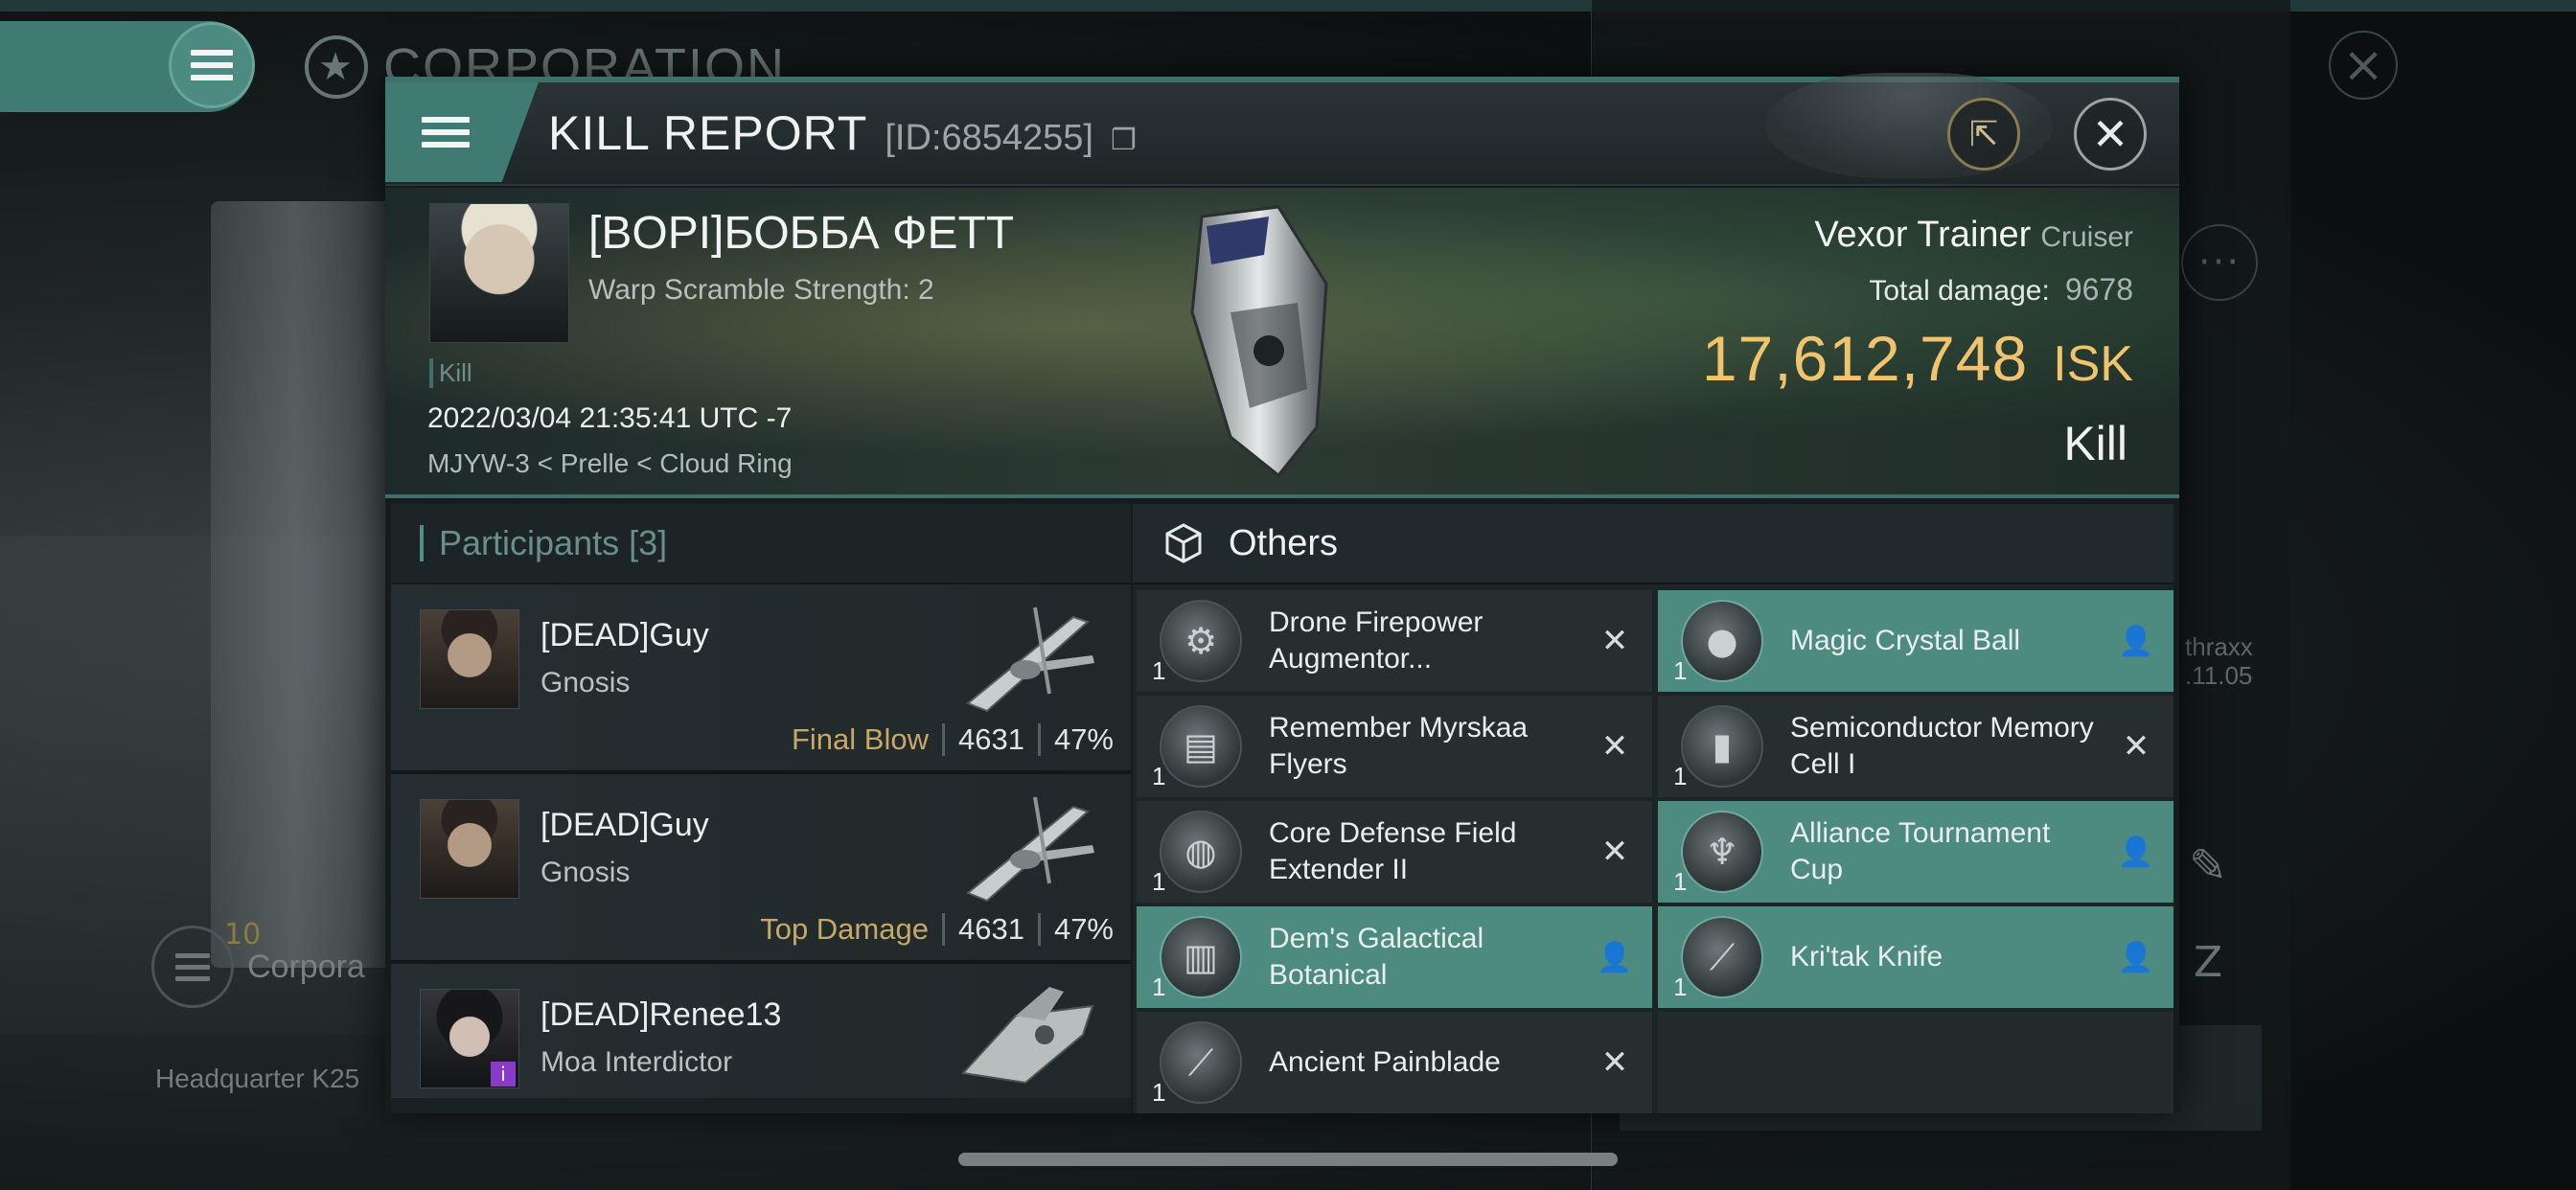  I want to click on background-peek-text: thraxx .11.05, so click(2219, 661).